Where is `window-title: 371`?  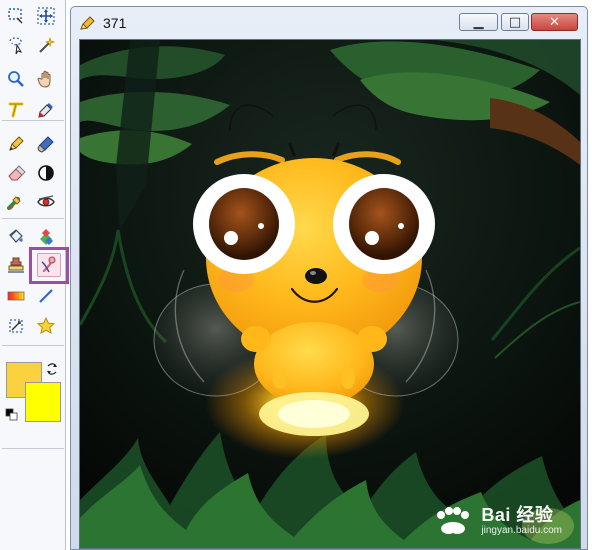
window-title: 371 is located at coordinates (115, 23).